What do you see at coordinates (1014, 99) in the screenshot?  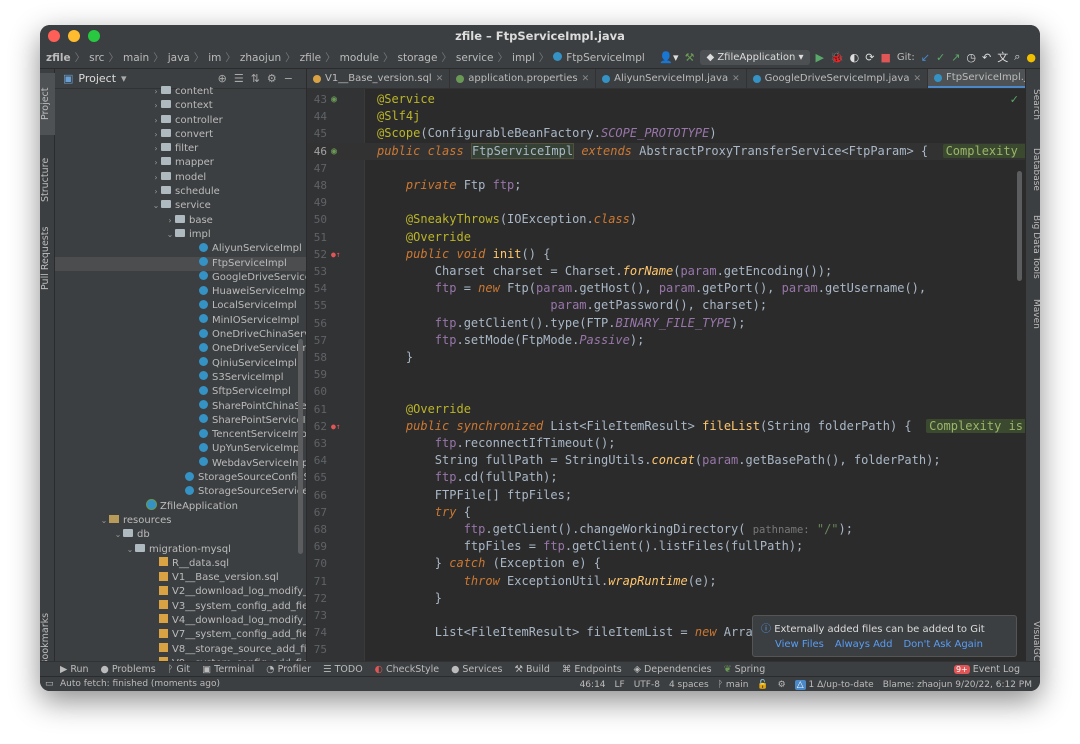 I see `inspection-ok-icon: ✓` at bounding box center [1014, 99].